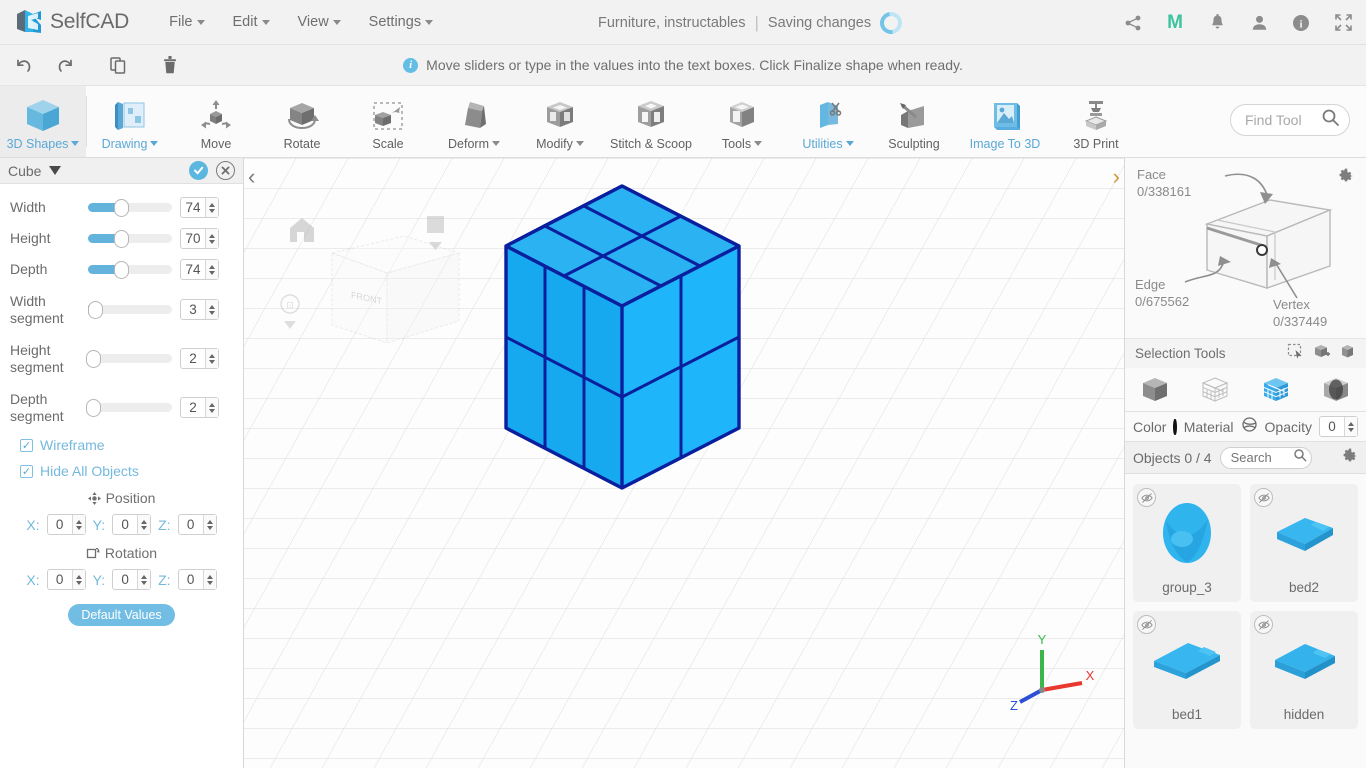 This screenshot has height=768, width=1366. Describe the element at coordinates (129, 359) in the screenshot. I see `height-segment-slider` at that location.